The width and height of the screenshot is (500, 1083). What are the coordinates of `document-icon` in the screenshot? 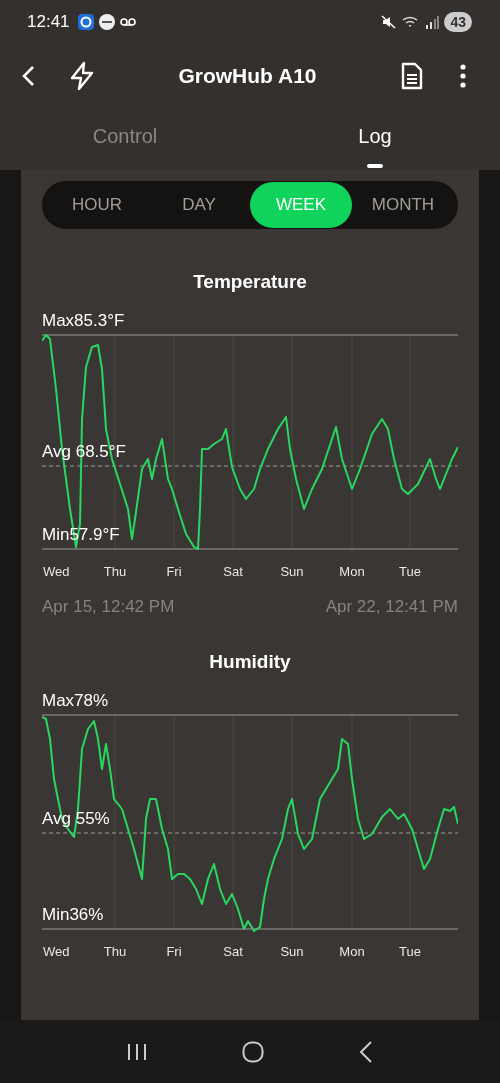 It's located at (412, 76).